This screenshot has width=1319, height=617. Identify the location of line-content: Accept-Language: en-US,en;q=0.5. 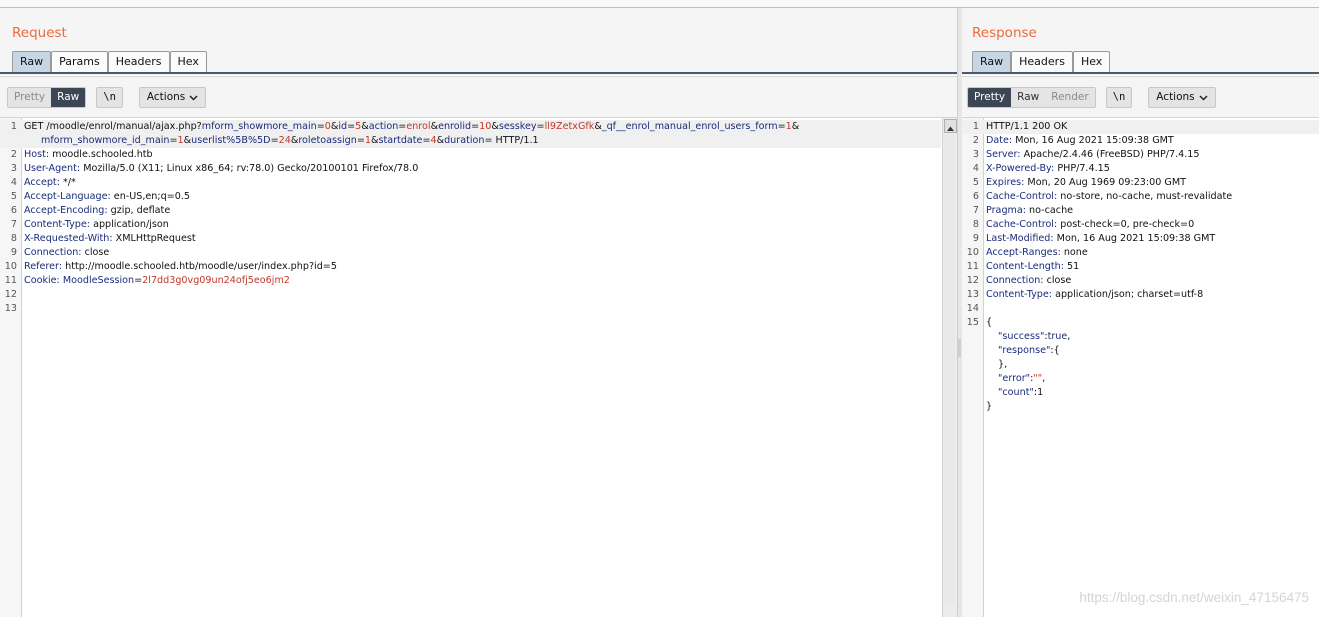
(103, 197).